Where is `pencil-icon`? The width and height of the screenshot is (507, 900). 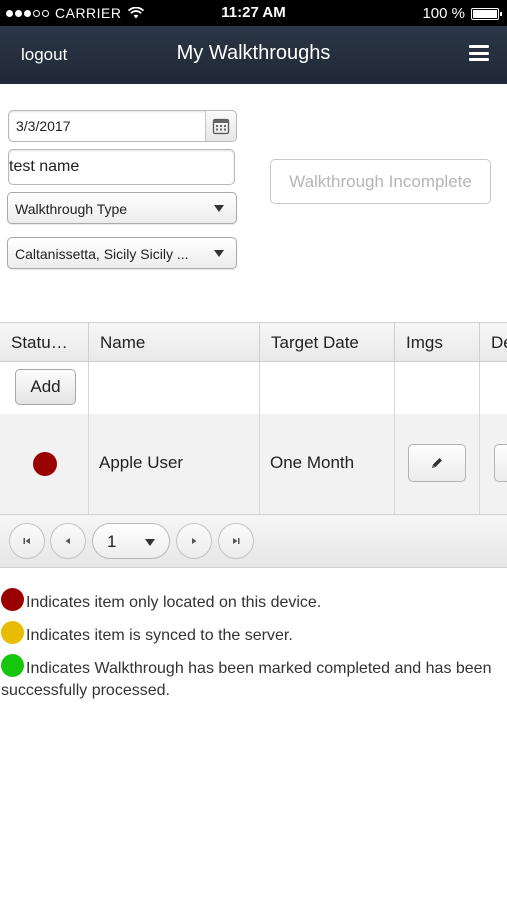
pencil-icon is located at coordinates (437, 463).